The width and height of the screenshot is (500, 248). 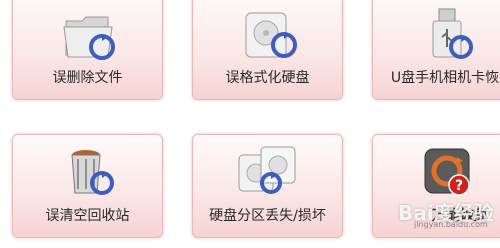 What do you see at coordinates (445, 78) in the screenshot?
I see `tile-label: U盘手机相机卡恢复` at bounding box center [445, 78].